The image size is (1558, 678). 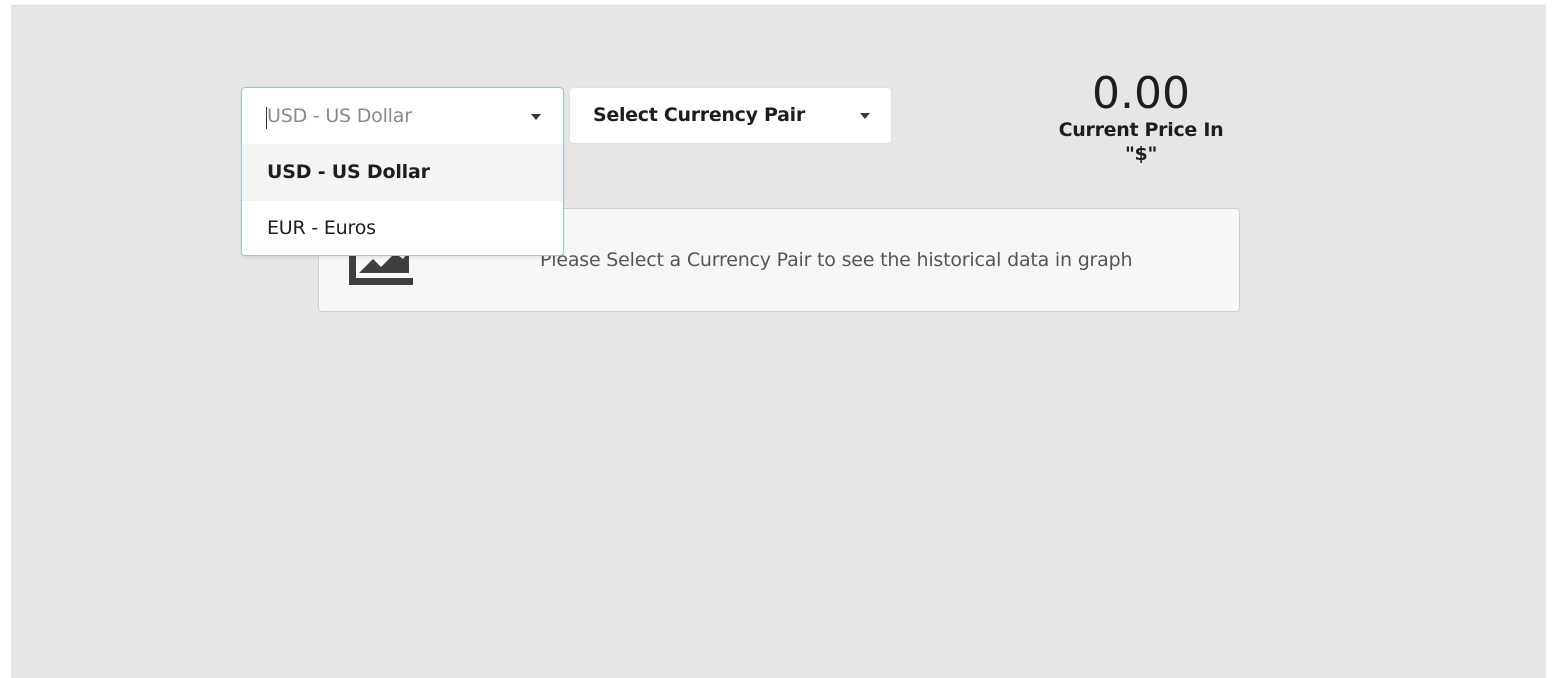 I want to click on option-label: USD - US Dollar, so click(x=348, y=172).